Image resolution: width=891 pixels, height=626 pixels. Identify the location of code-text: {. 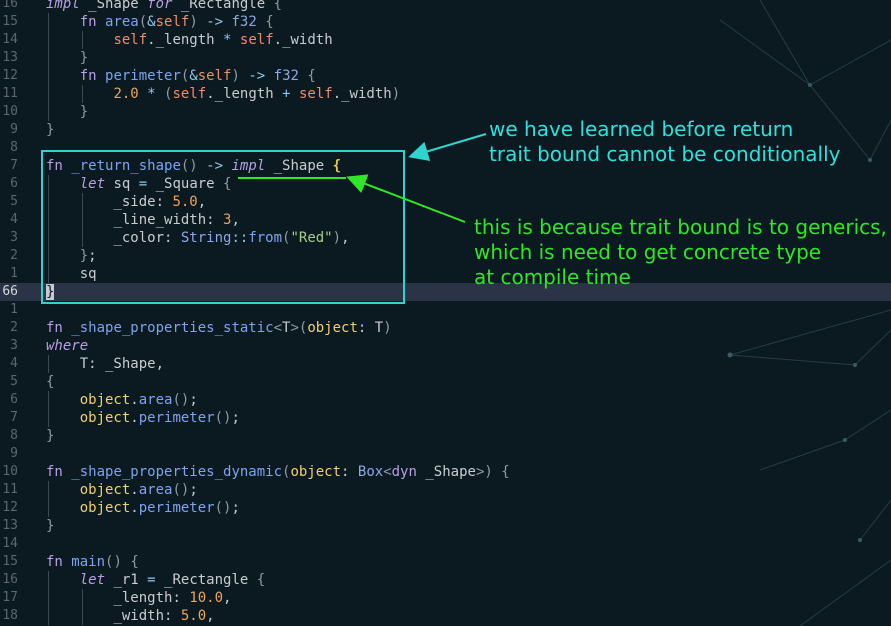
(50, 382).